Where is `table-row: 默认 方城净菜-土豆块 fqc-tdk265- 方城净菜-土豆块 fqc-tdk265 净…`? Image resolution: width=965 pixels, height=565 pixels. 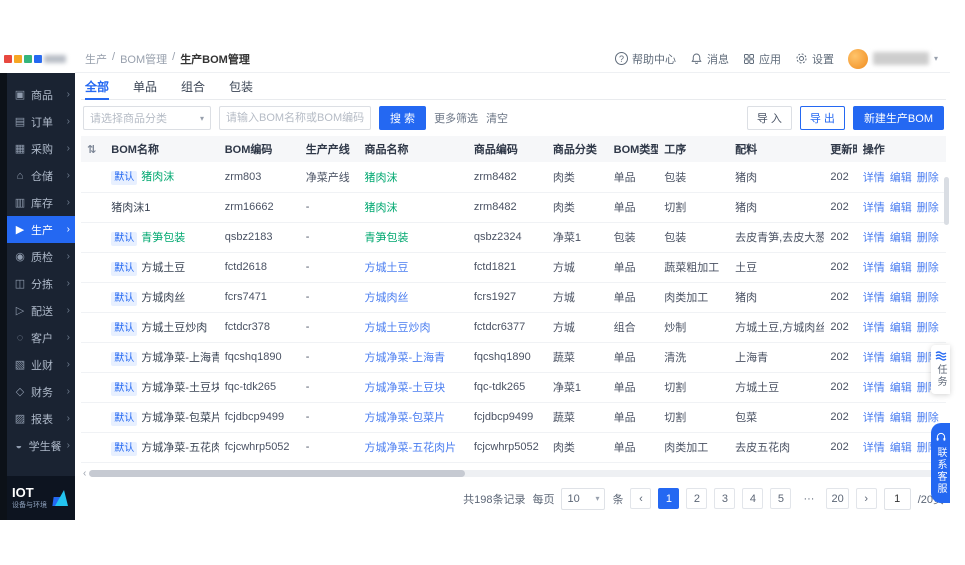 table-row: 默认 方城净菜-土豆块 fqc-tdk265- 方城净菜-土豆块 fqc-tdk265 净… is located at coordinates (513, 387).